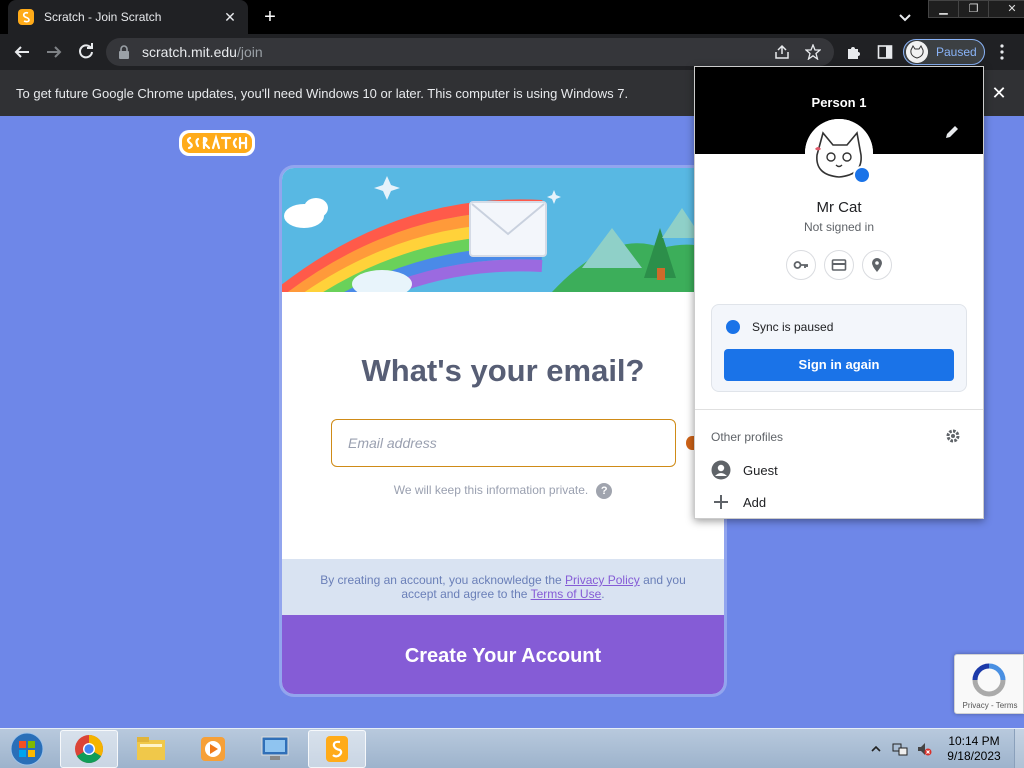 Image resolution: width=1024 pixels, height=768 pixels. I want to click on network-icon, so click(900, 749).